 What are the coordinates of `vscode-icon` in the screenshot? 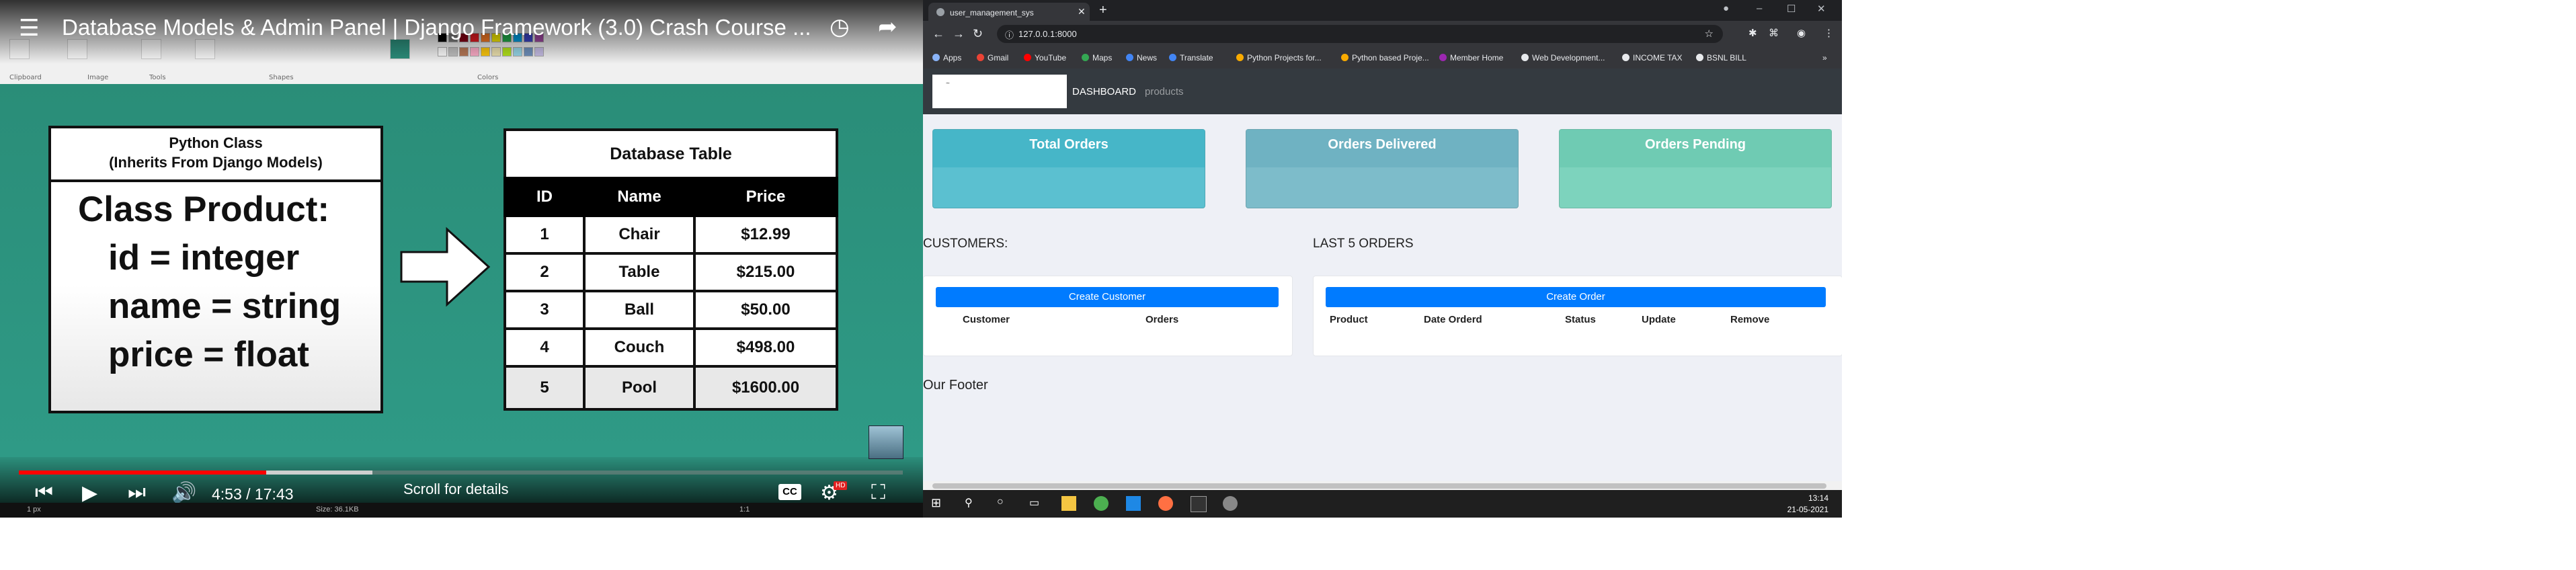 It's located at (1133, 503).